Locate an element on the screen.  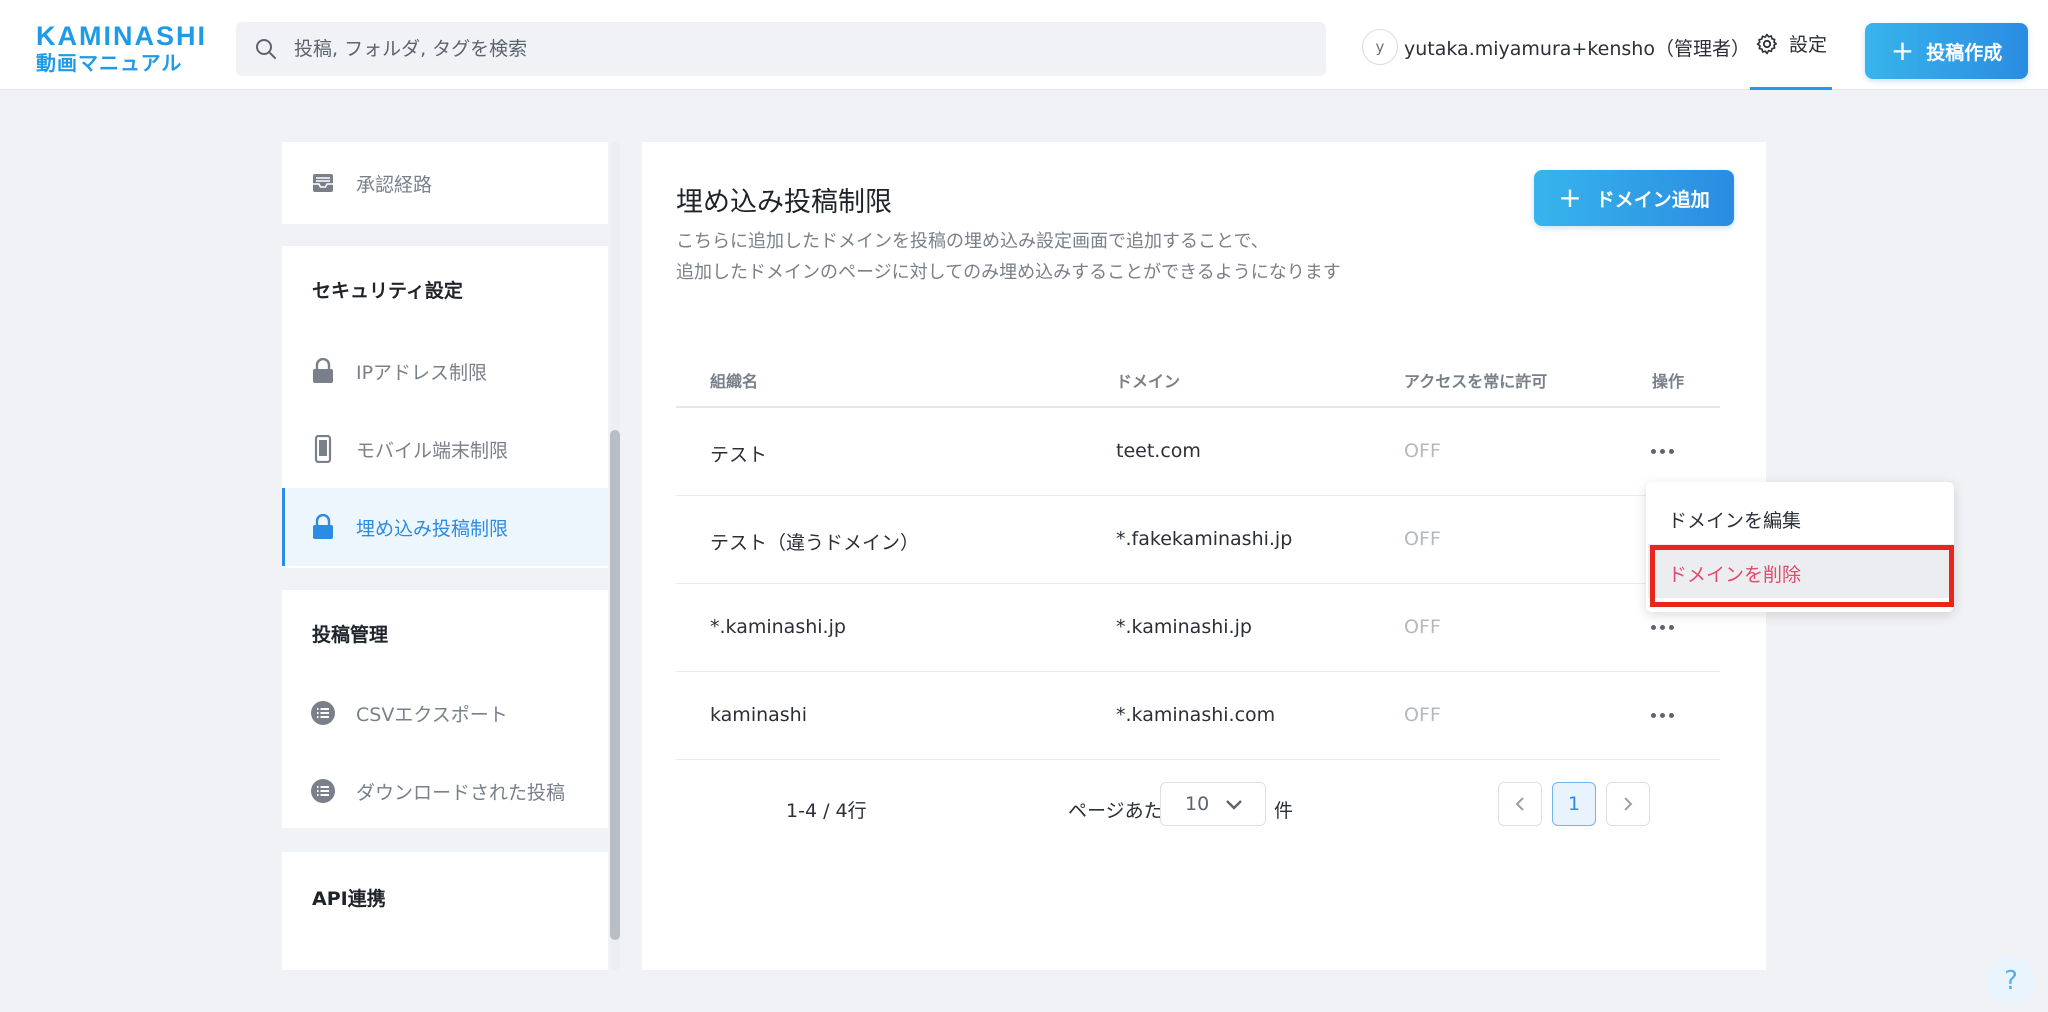
search-bar is located at coordinates (781, 49).